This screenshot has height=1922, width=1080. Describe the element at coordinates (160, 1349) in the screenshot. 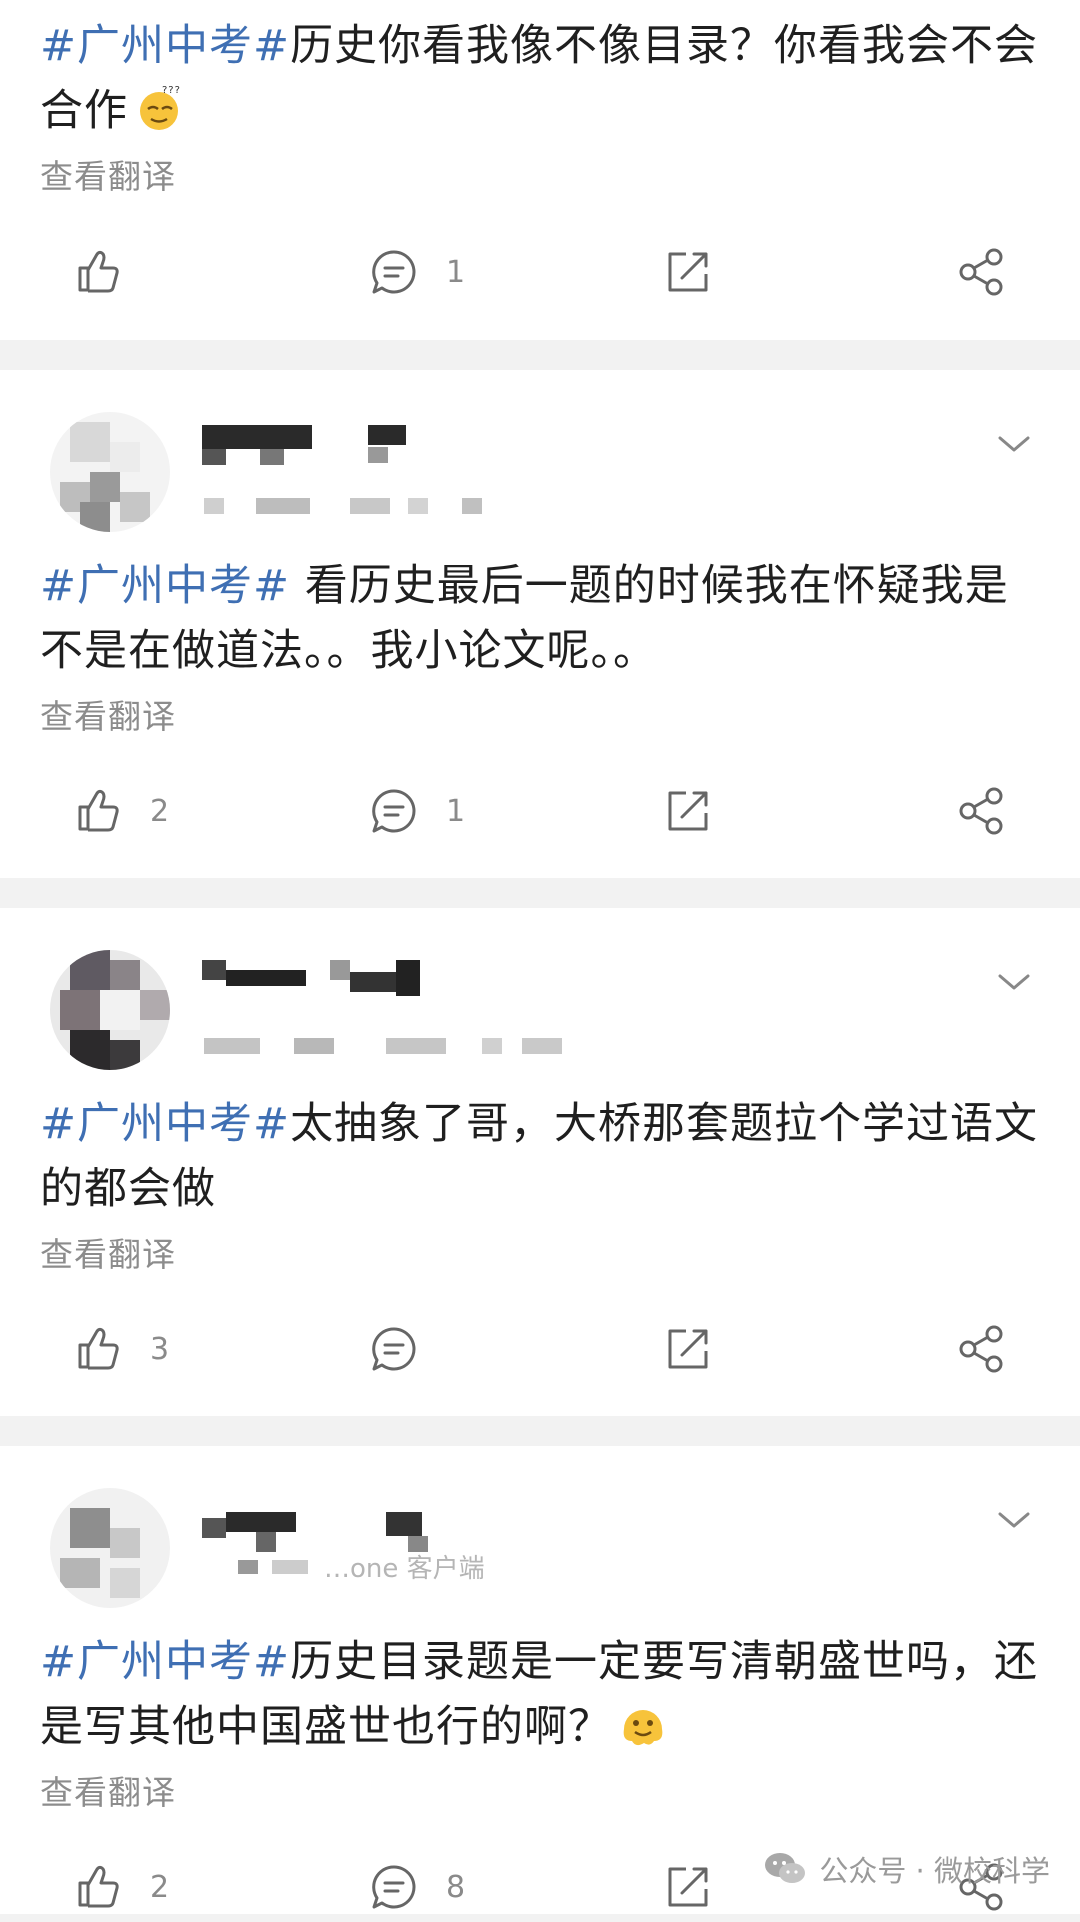

I see `like-count: 3` at that location.